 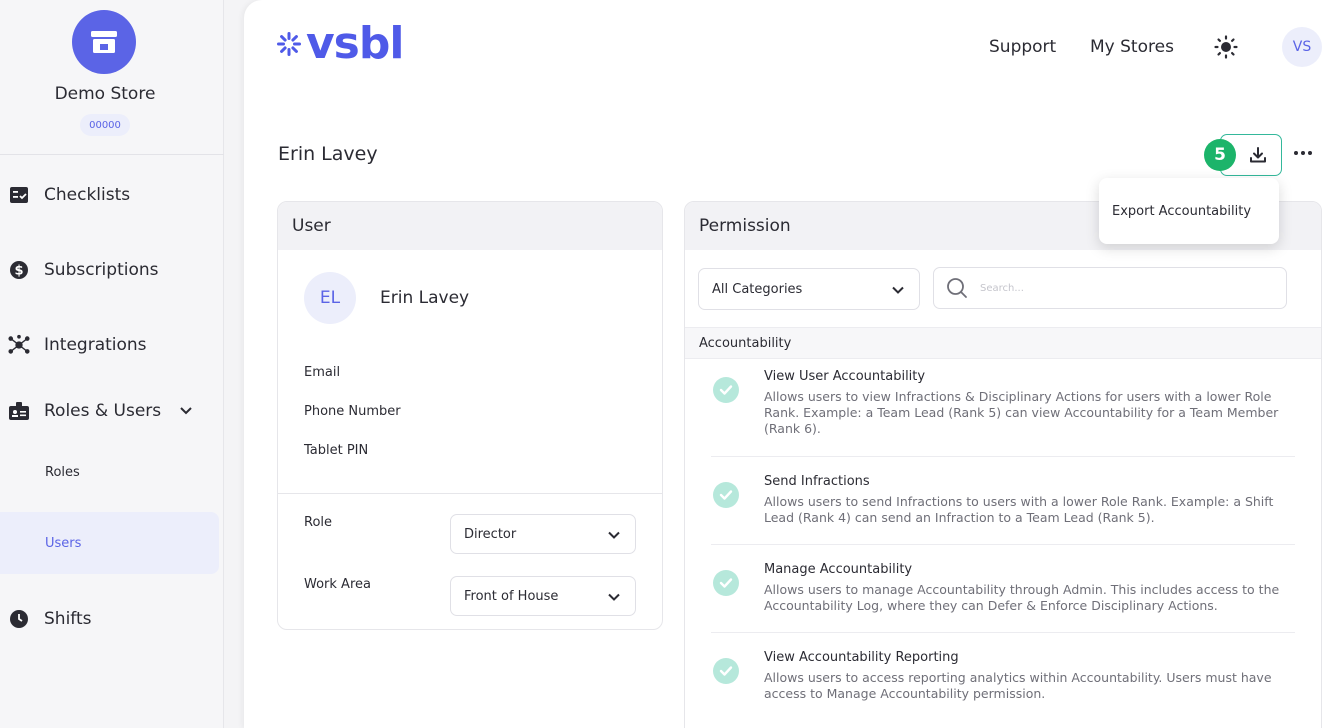 I want to click on more-options-icon, so click(x=1303, y=153).